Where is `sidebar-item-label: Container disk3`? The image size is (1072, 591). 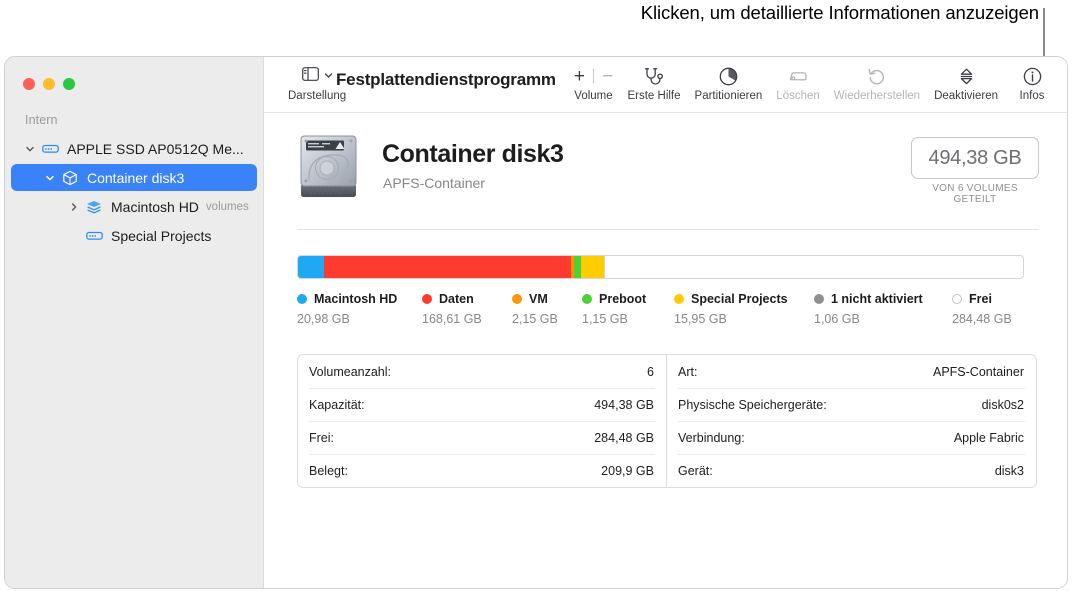 sidebar-item-label: Container disk3 is located at coordinates (136, 177).